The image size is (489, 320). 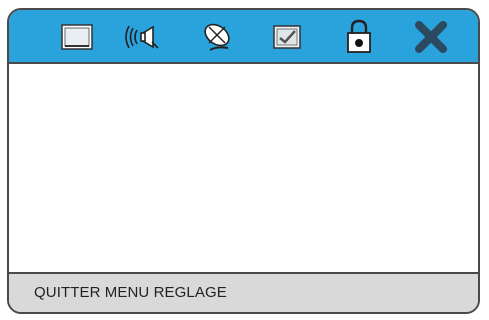 What do you see at coordinates (243, 292) in the screenshot?
I see `status-bar: QUITTER MENU REGLAGE` at bounding box center [243, 292].